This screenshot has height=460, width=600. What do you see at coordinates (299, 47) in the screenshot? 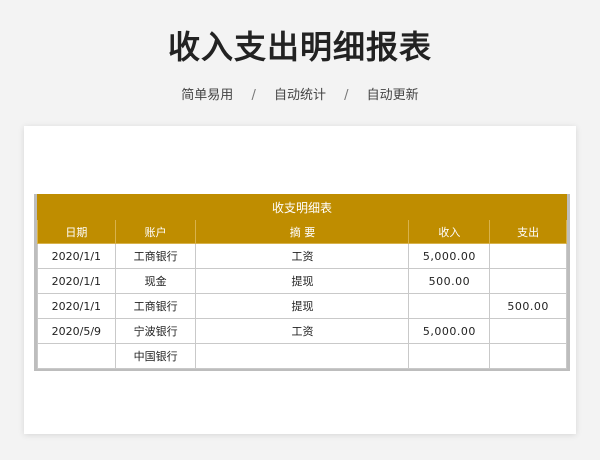
I see `page-title: 收入支出明细报表` at bounding box center [299, 47].